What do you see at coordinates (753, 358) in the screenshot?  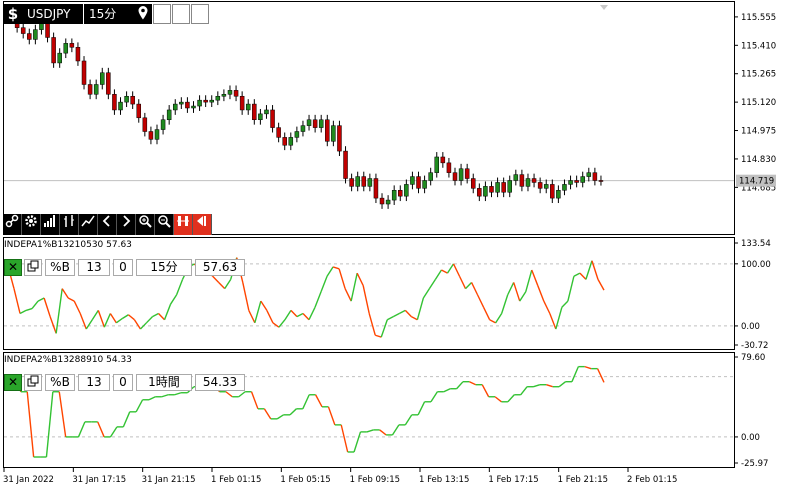 I see `indicator2-axis-label: 79.60` at bounding box center [753, 358].